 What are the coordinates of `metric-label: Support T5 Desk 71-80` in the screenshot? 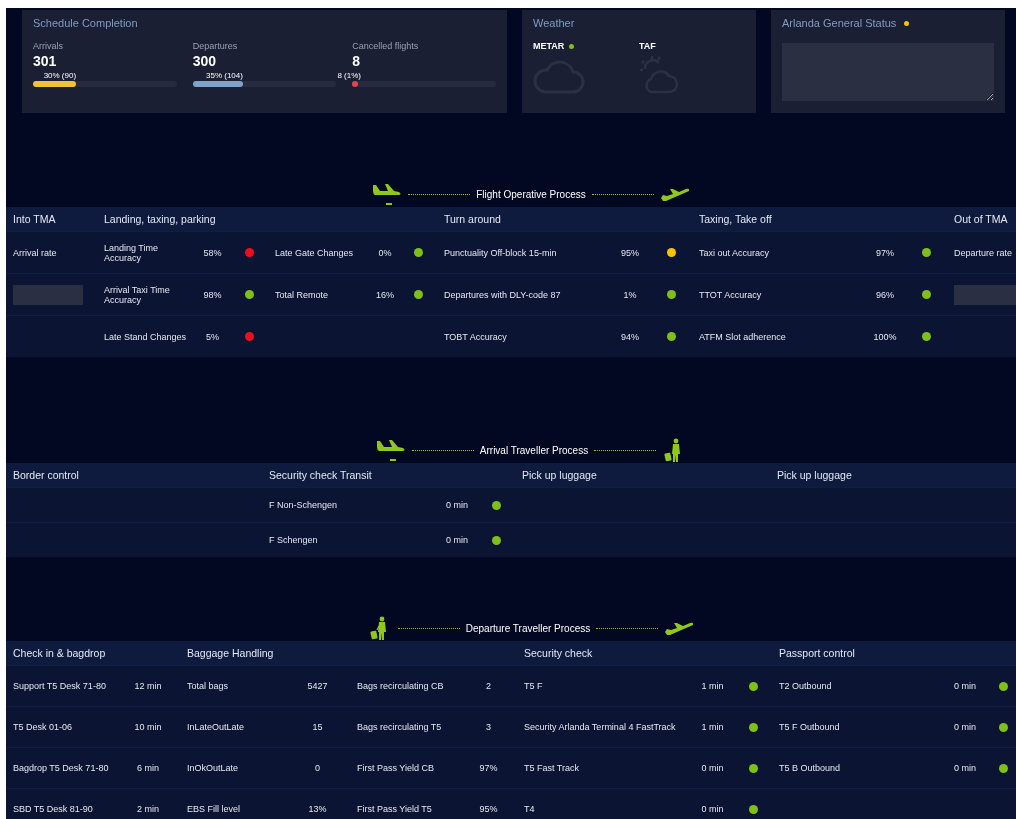 It's located at (59, 686).